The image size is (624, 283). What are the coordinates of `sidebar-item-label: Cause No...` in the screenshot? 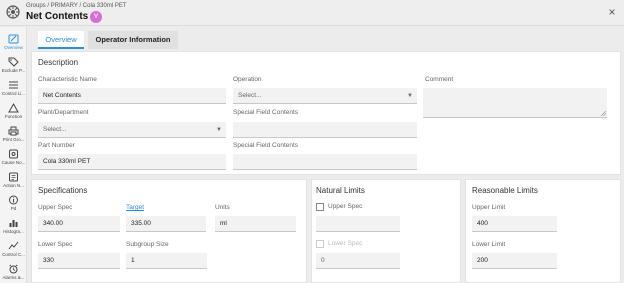 It's located at (13, 162).